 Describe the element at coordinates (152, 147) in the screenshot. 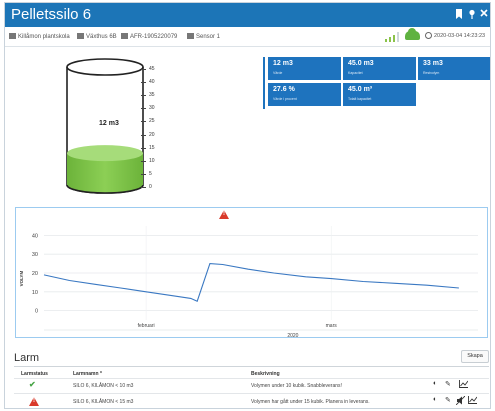

I see `silo-scale-label: 15` at that location.